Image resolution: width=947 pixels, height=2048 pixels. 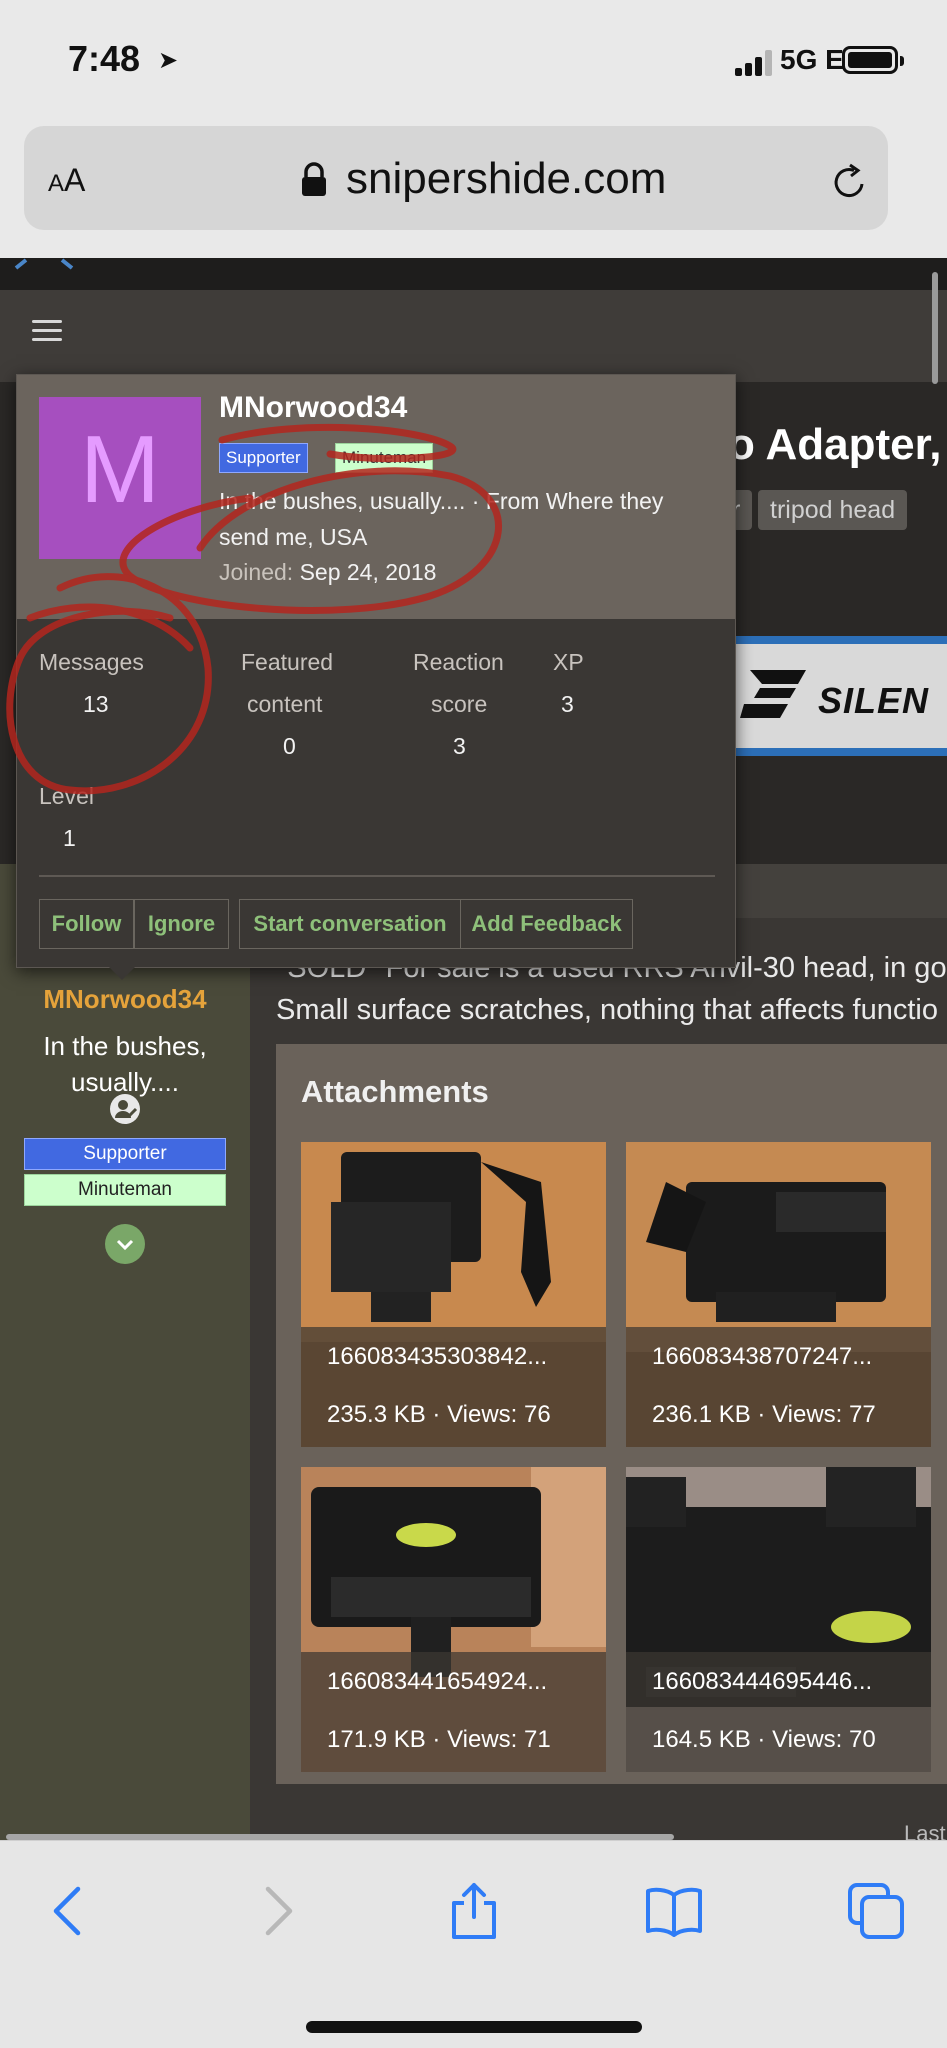 I want to click on home-indicator, so click(x=474, y=2027).